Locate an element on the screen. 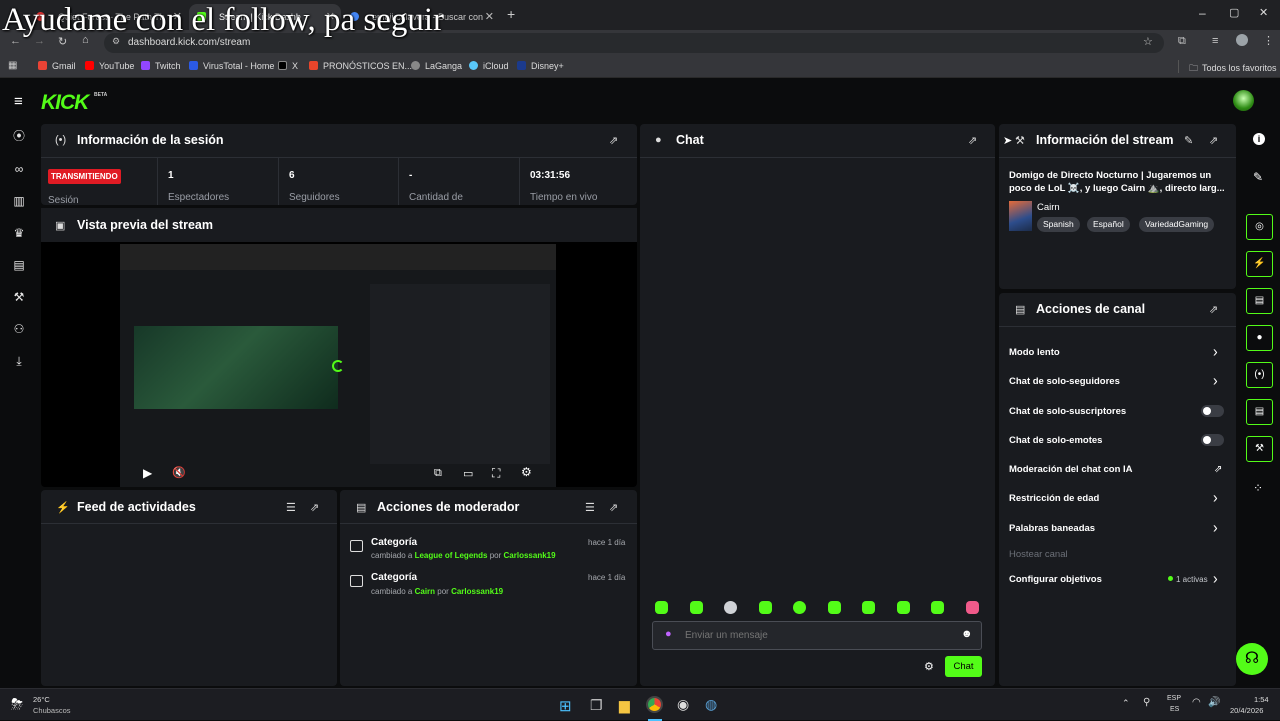 Image resolution: width=1280 pixels, height=721 pixels. sidebar-trophy-icon: ♛ is located at coordinates (19, 233).